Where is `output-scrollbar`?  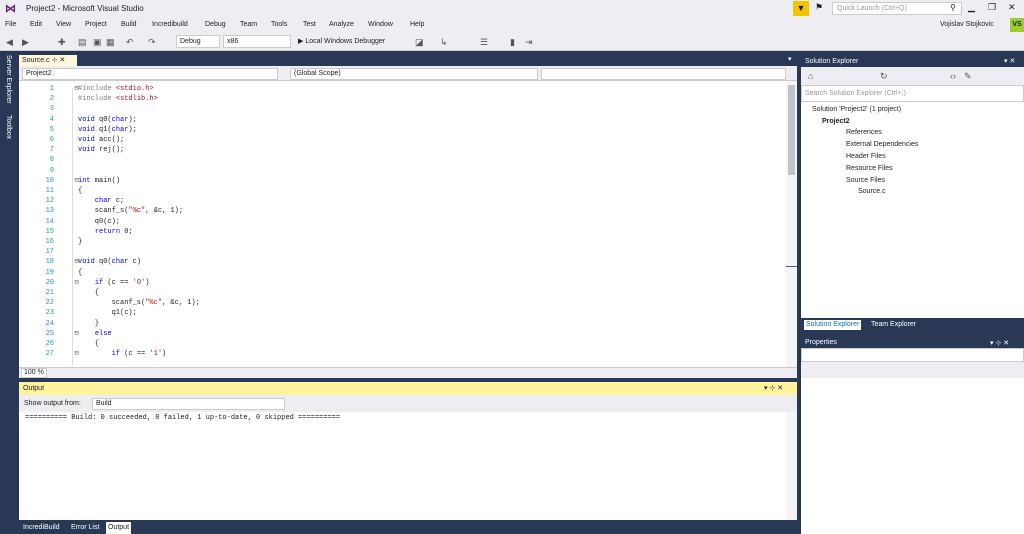 output-scrollbar is located at coordinates (791, 466).